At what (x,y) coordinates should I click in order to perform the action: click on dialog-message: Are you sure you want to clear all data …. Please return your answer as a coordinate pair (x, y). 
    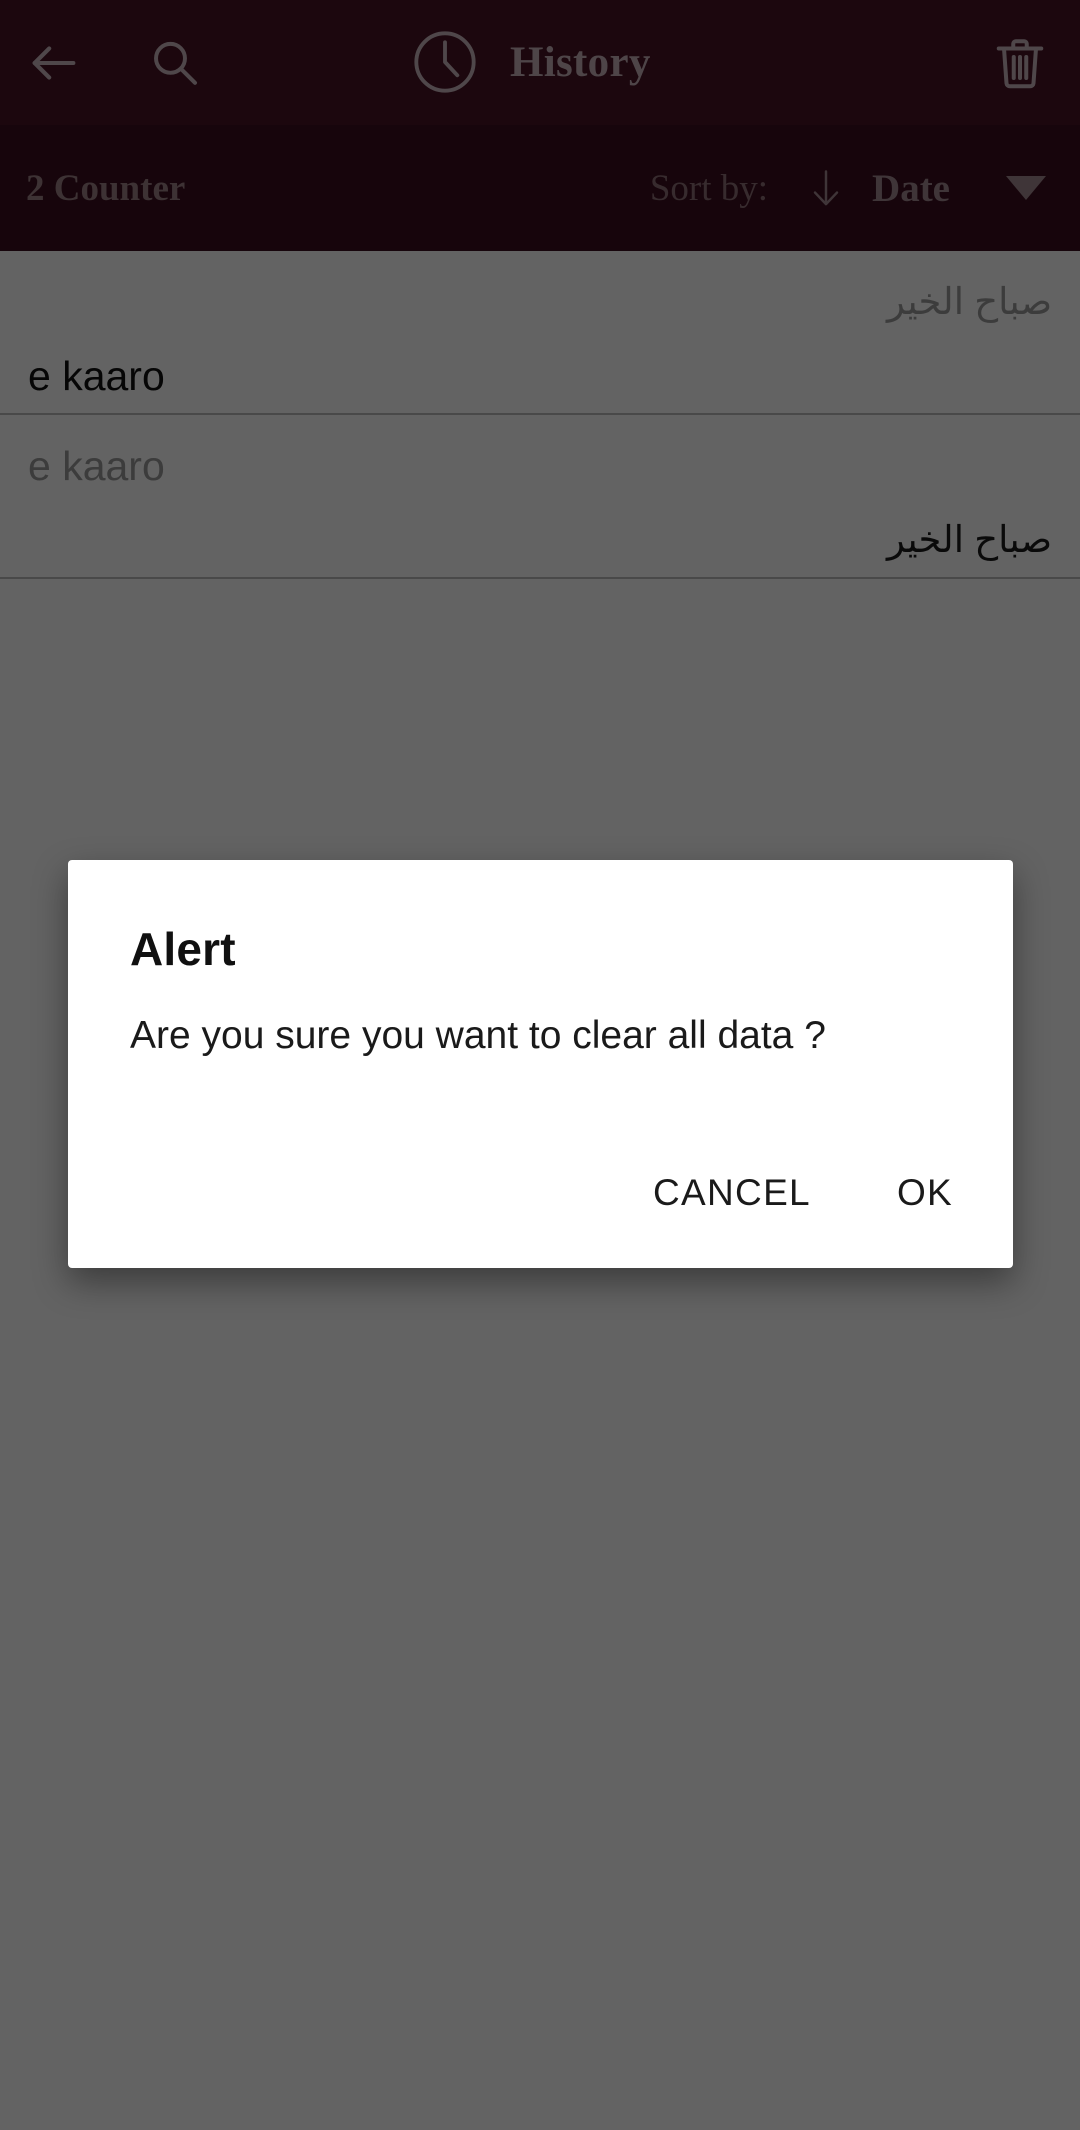
    Looking at the image, I should click on (478, 1035).